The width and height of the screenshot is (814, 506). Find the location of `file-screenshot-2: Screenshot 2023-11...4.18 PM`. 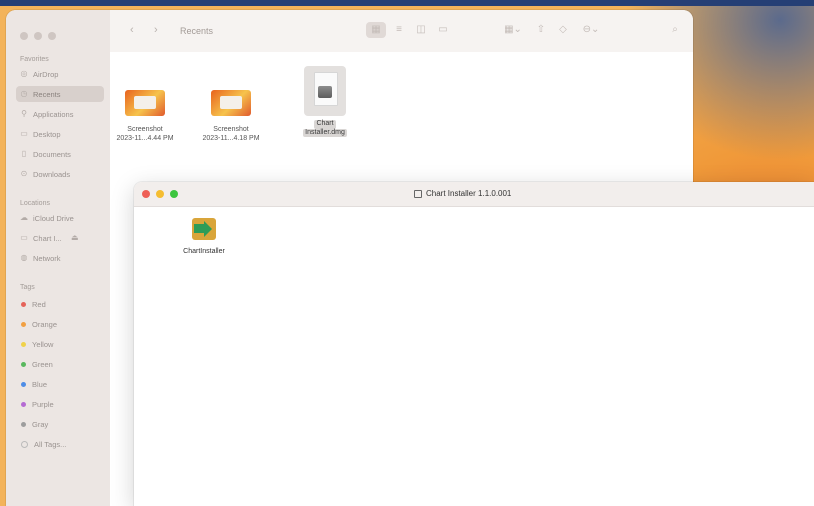

file-screenshot-2: Screenshot 2023-11...4.18 PM is located at coordinates (231, 116).